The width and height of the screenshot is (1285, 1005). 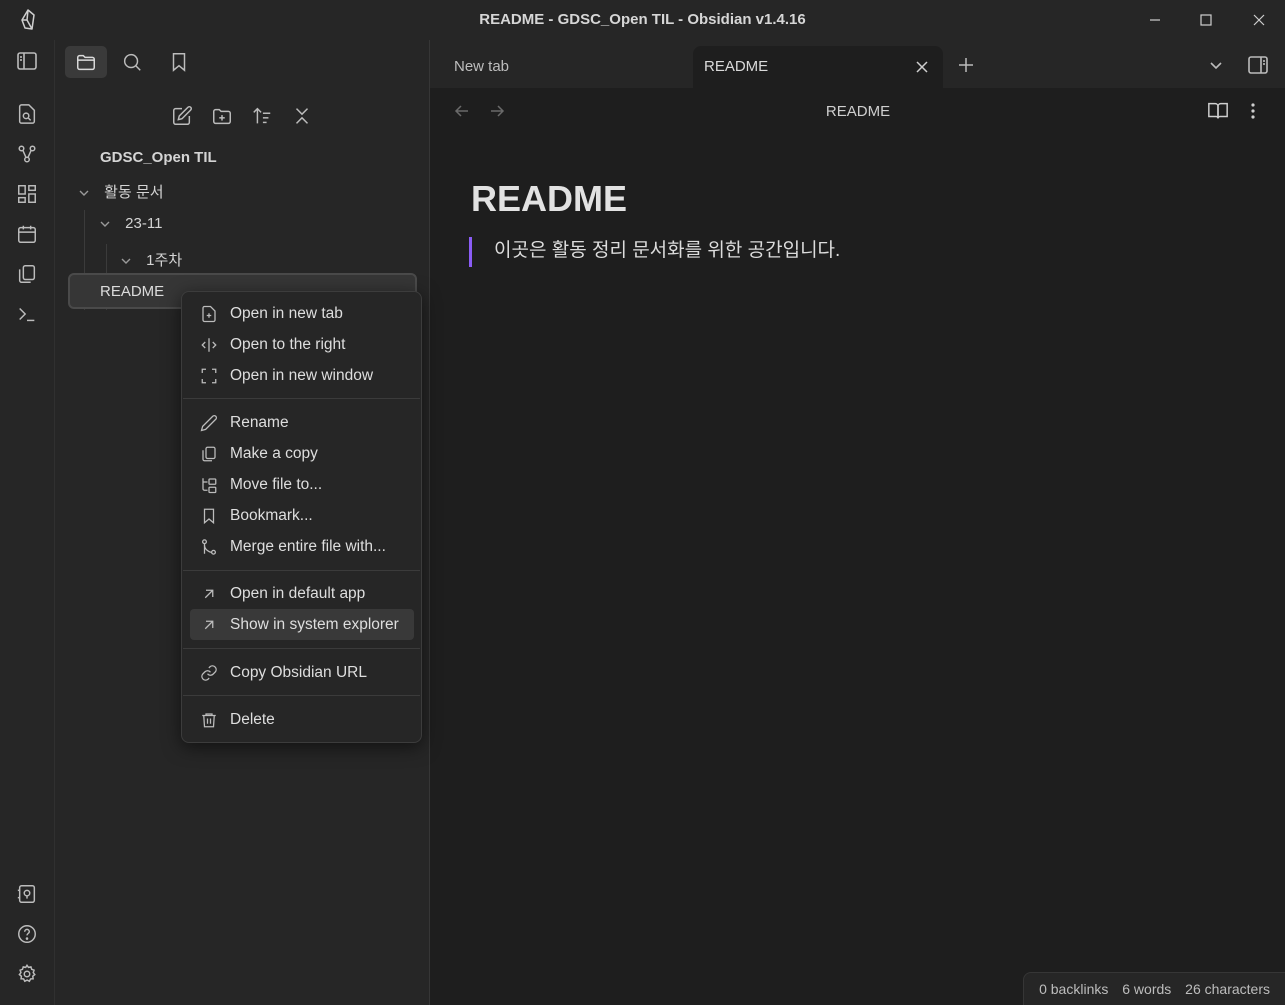 I want to click on templates-icon, so click(x=27, y=274).